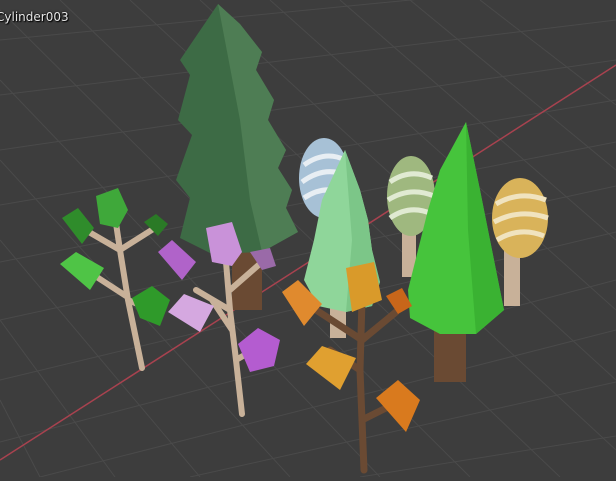 This screenshot has width=616, height=481. Describe the element at coordinates (512, 278) in the screenshot. I see `yellow-egg-trunk` at that location.